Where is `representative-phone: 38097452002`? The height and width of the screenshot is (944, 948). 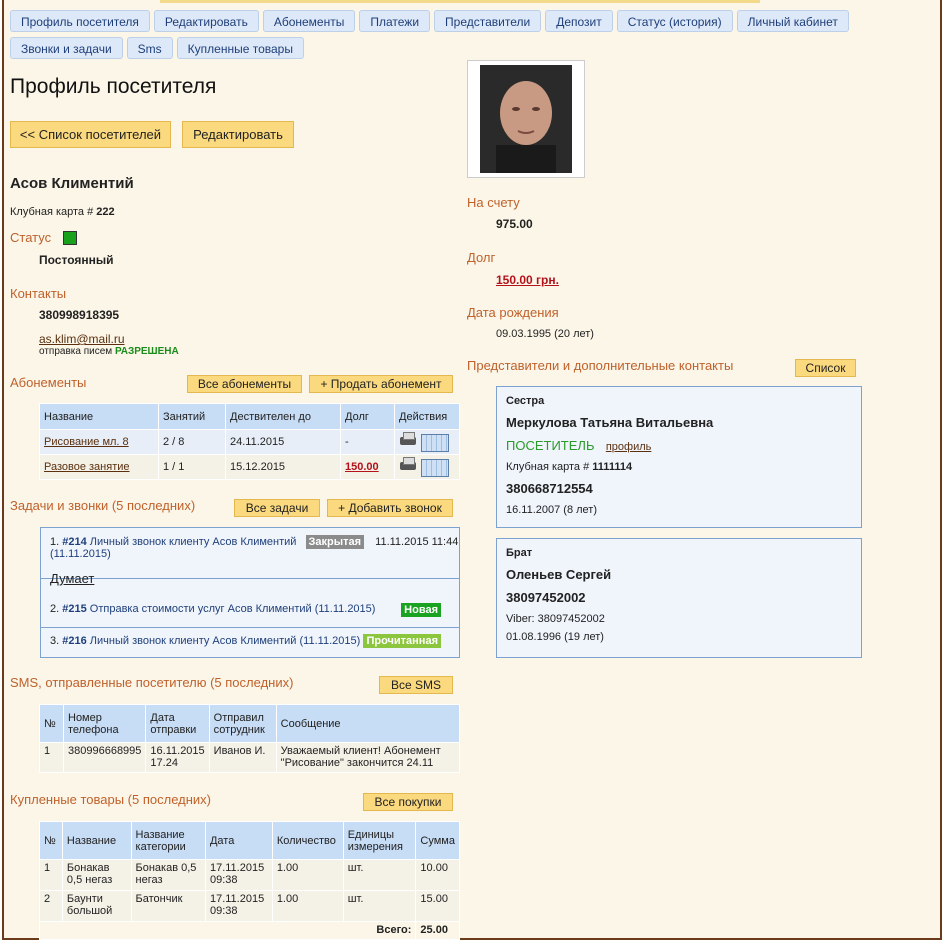 representative-phone: 38097452002 is located at coordinates (546, 597).